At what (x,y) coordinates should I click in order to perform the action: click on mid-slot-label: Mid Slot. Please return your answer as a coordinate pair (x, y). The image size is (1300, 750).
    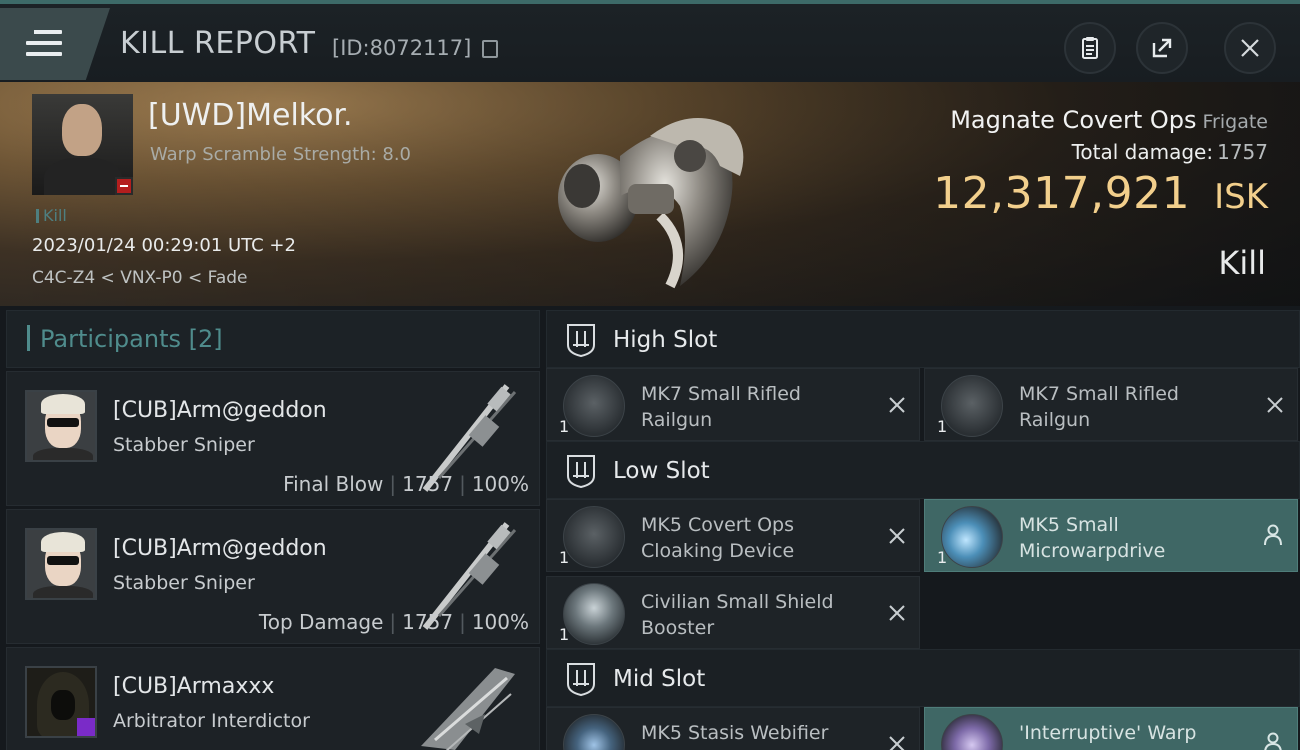
    Looking at the image, I should click on (659, 679).